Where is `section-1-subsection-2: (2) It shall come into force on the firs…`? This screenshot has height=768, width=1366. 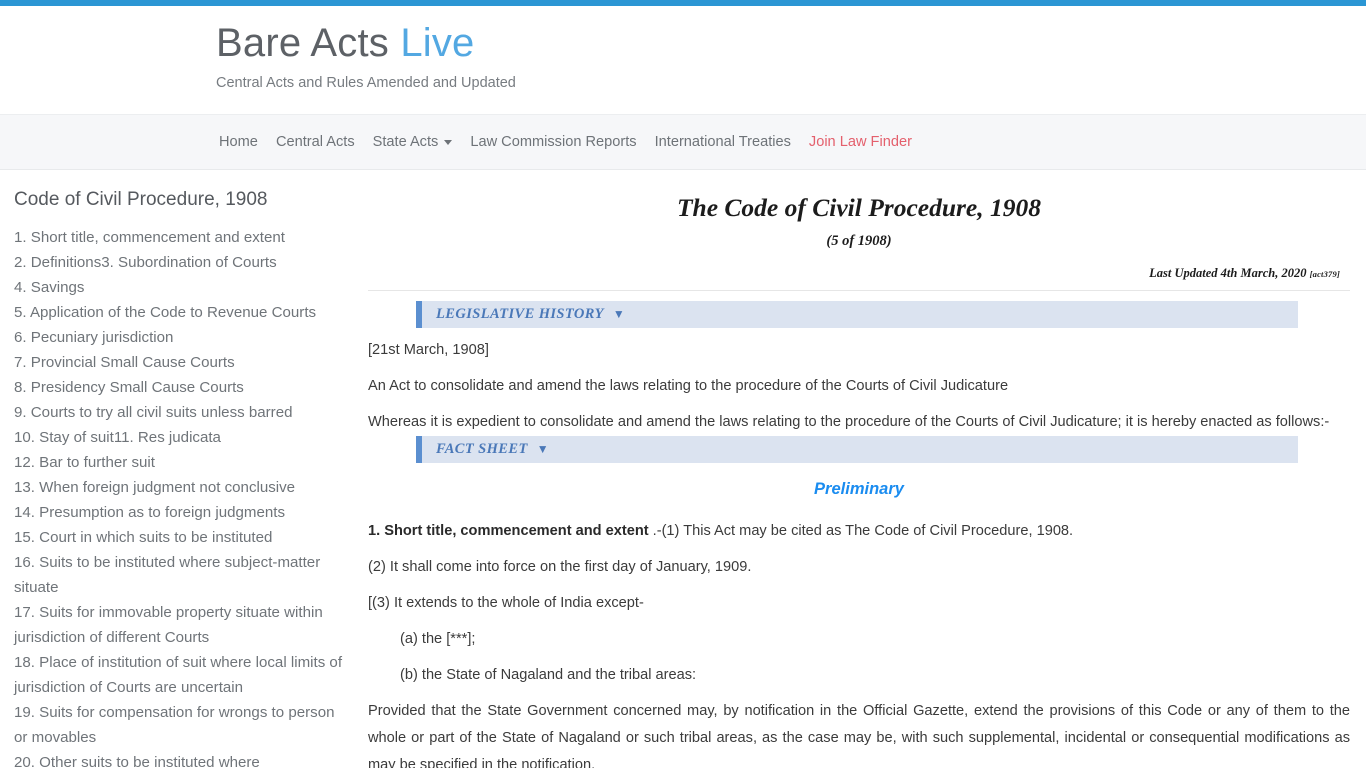
section-1-subsection-2: (2) It shall come into force on the firs… is located at coordinates (560, 567).